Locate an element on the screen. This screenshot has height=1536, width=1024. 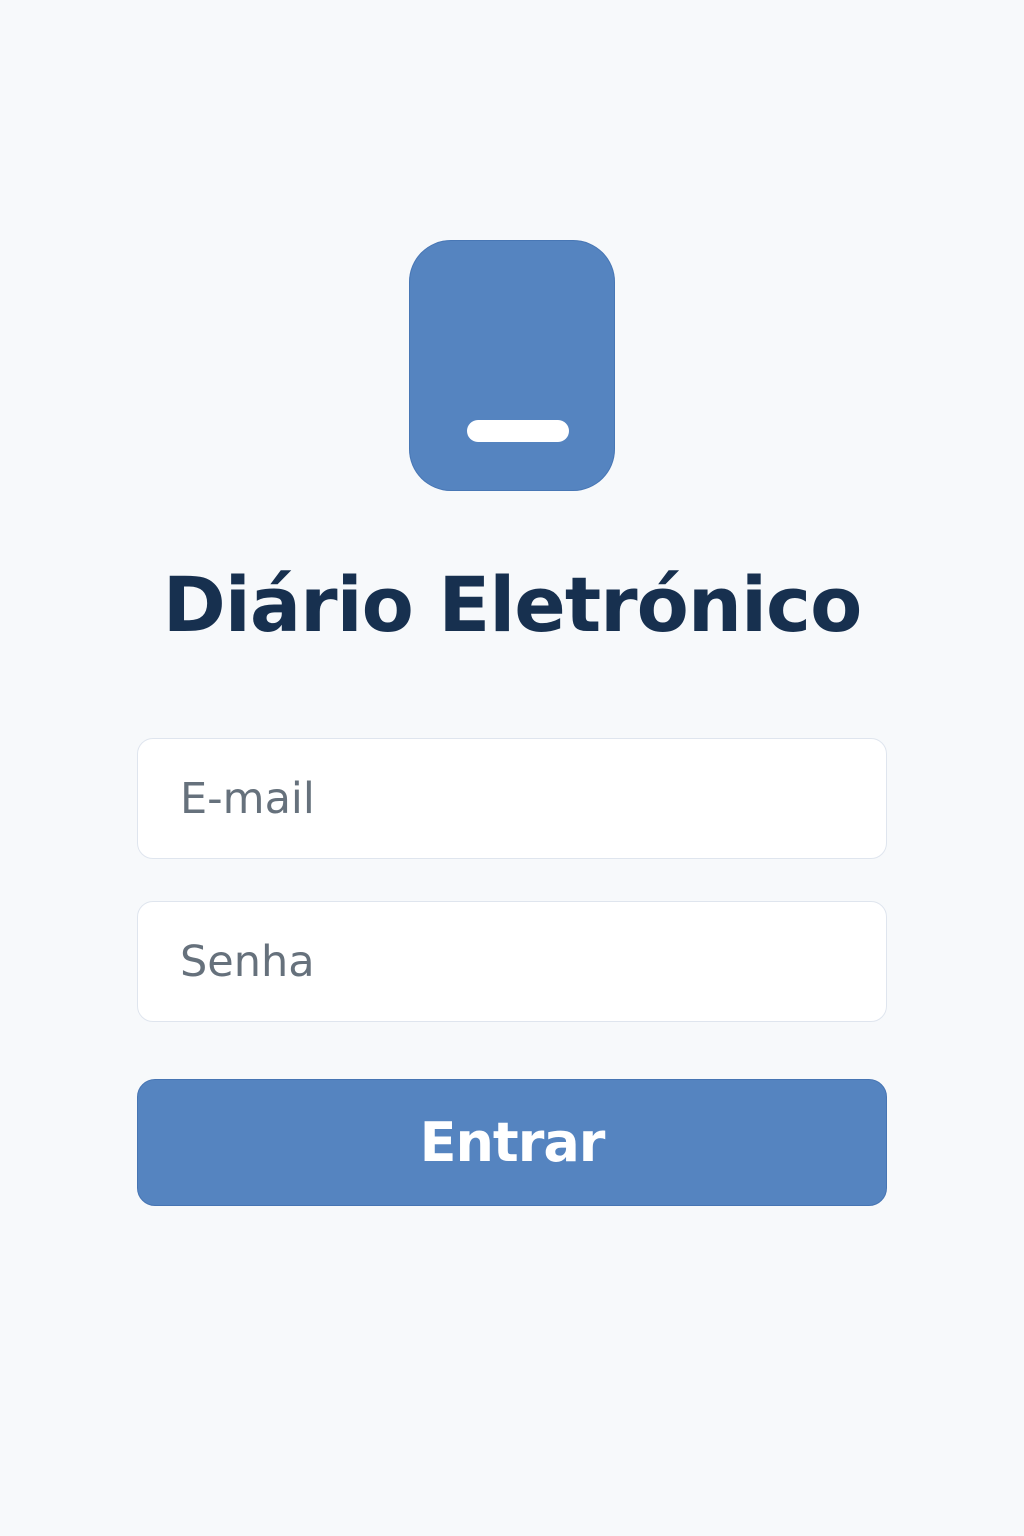
app-logo-icon is located at coordinates (512, 365).